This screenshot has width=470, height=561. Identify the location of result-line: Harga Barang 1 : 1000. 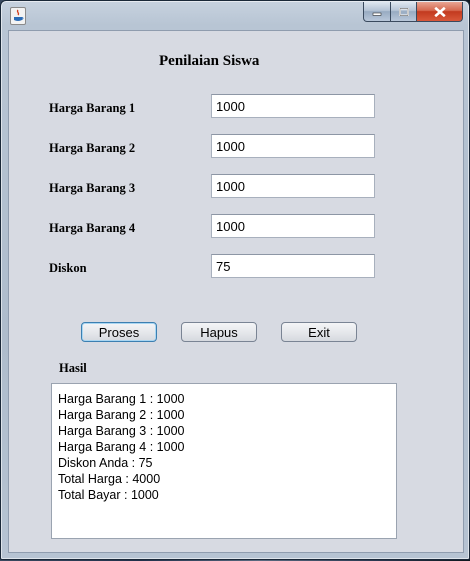
(121, 399).